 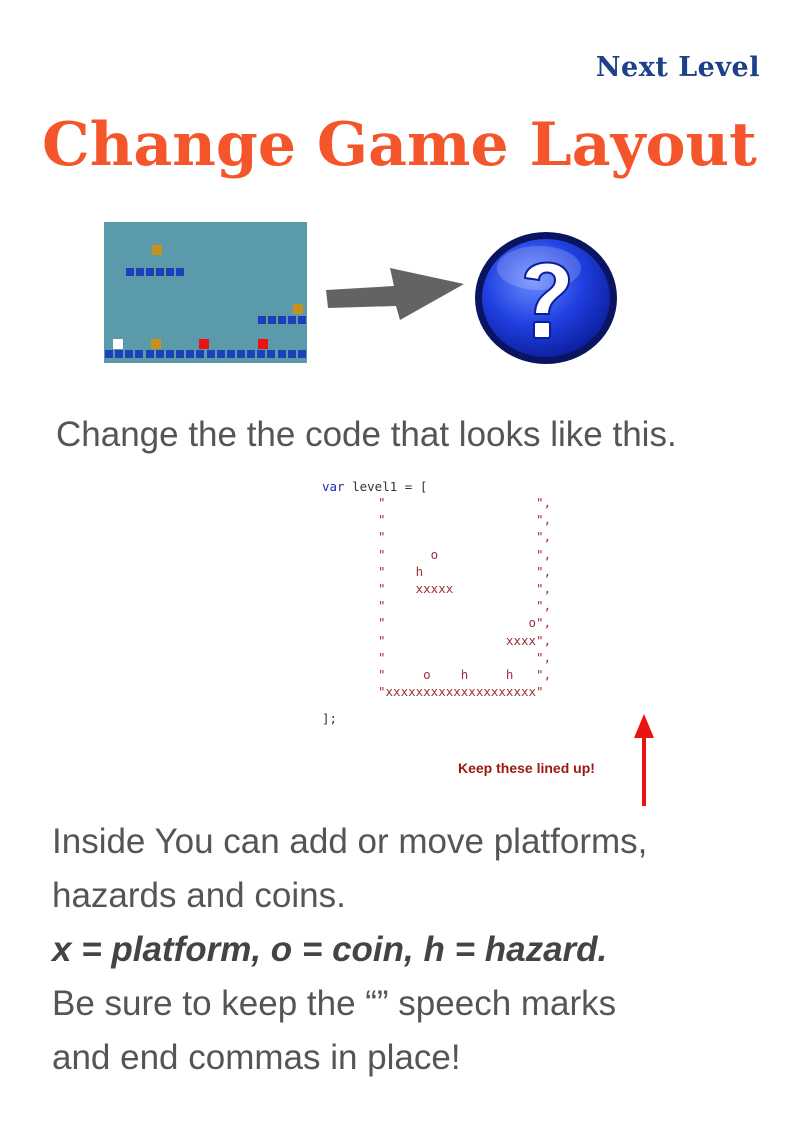 I want to click on code-line-close: ];, so click(x=330, y=718).